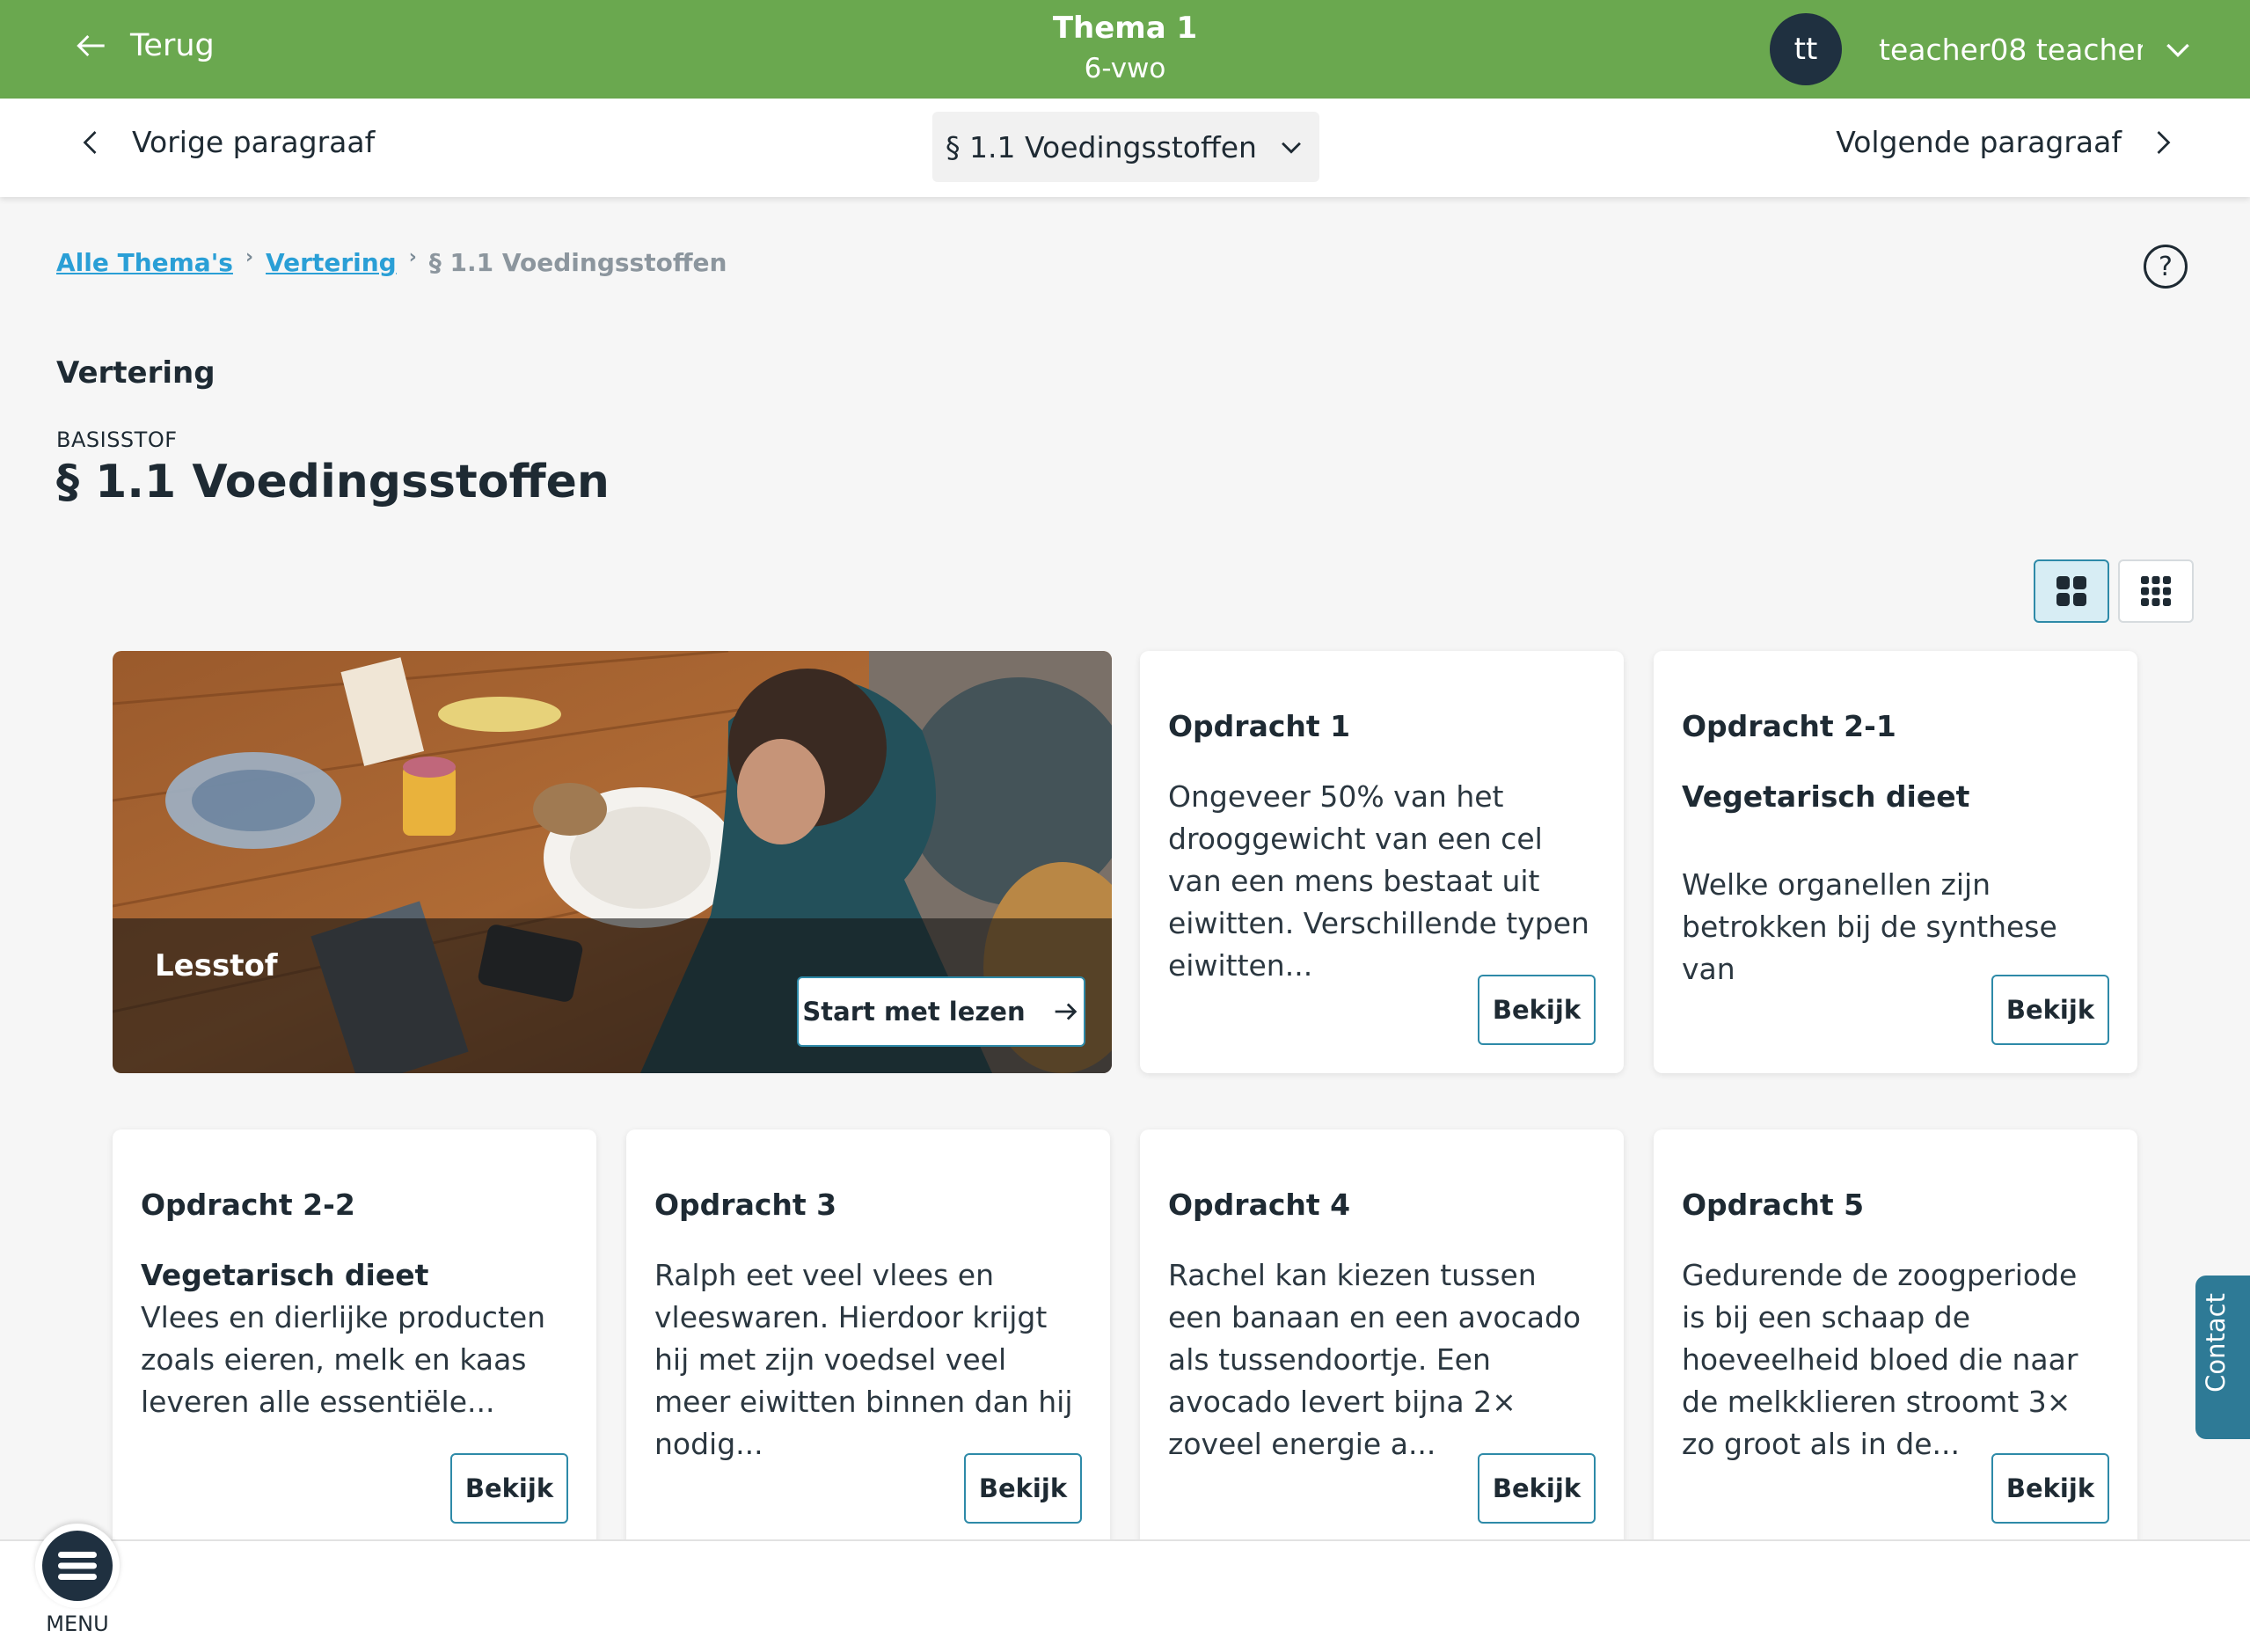  Describe the element at coordinates (172, 45) in the screenshot. I see `back-label: Terug` at that location.